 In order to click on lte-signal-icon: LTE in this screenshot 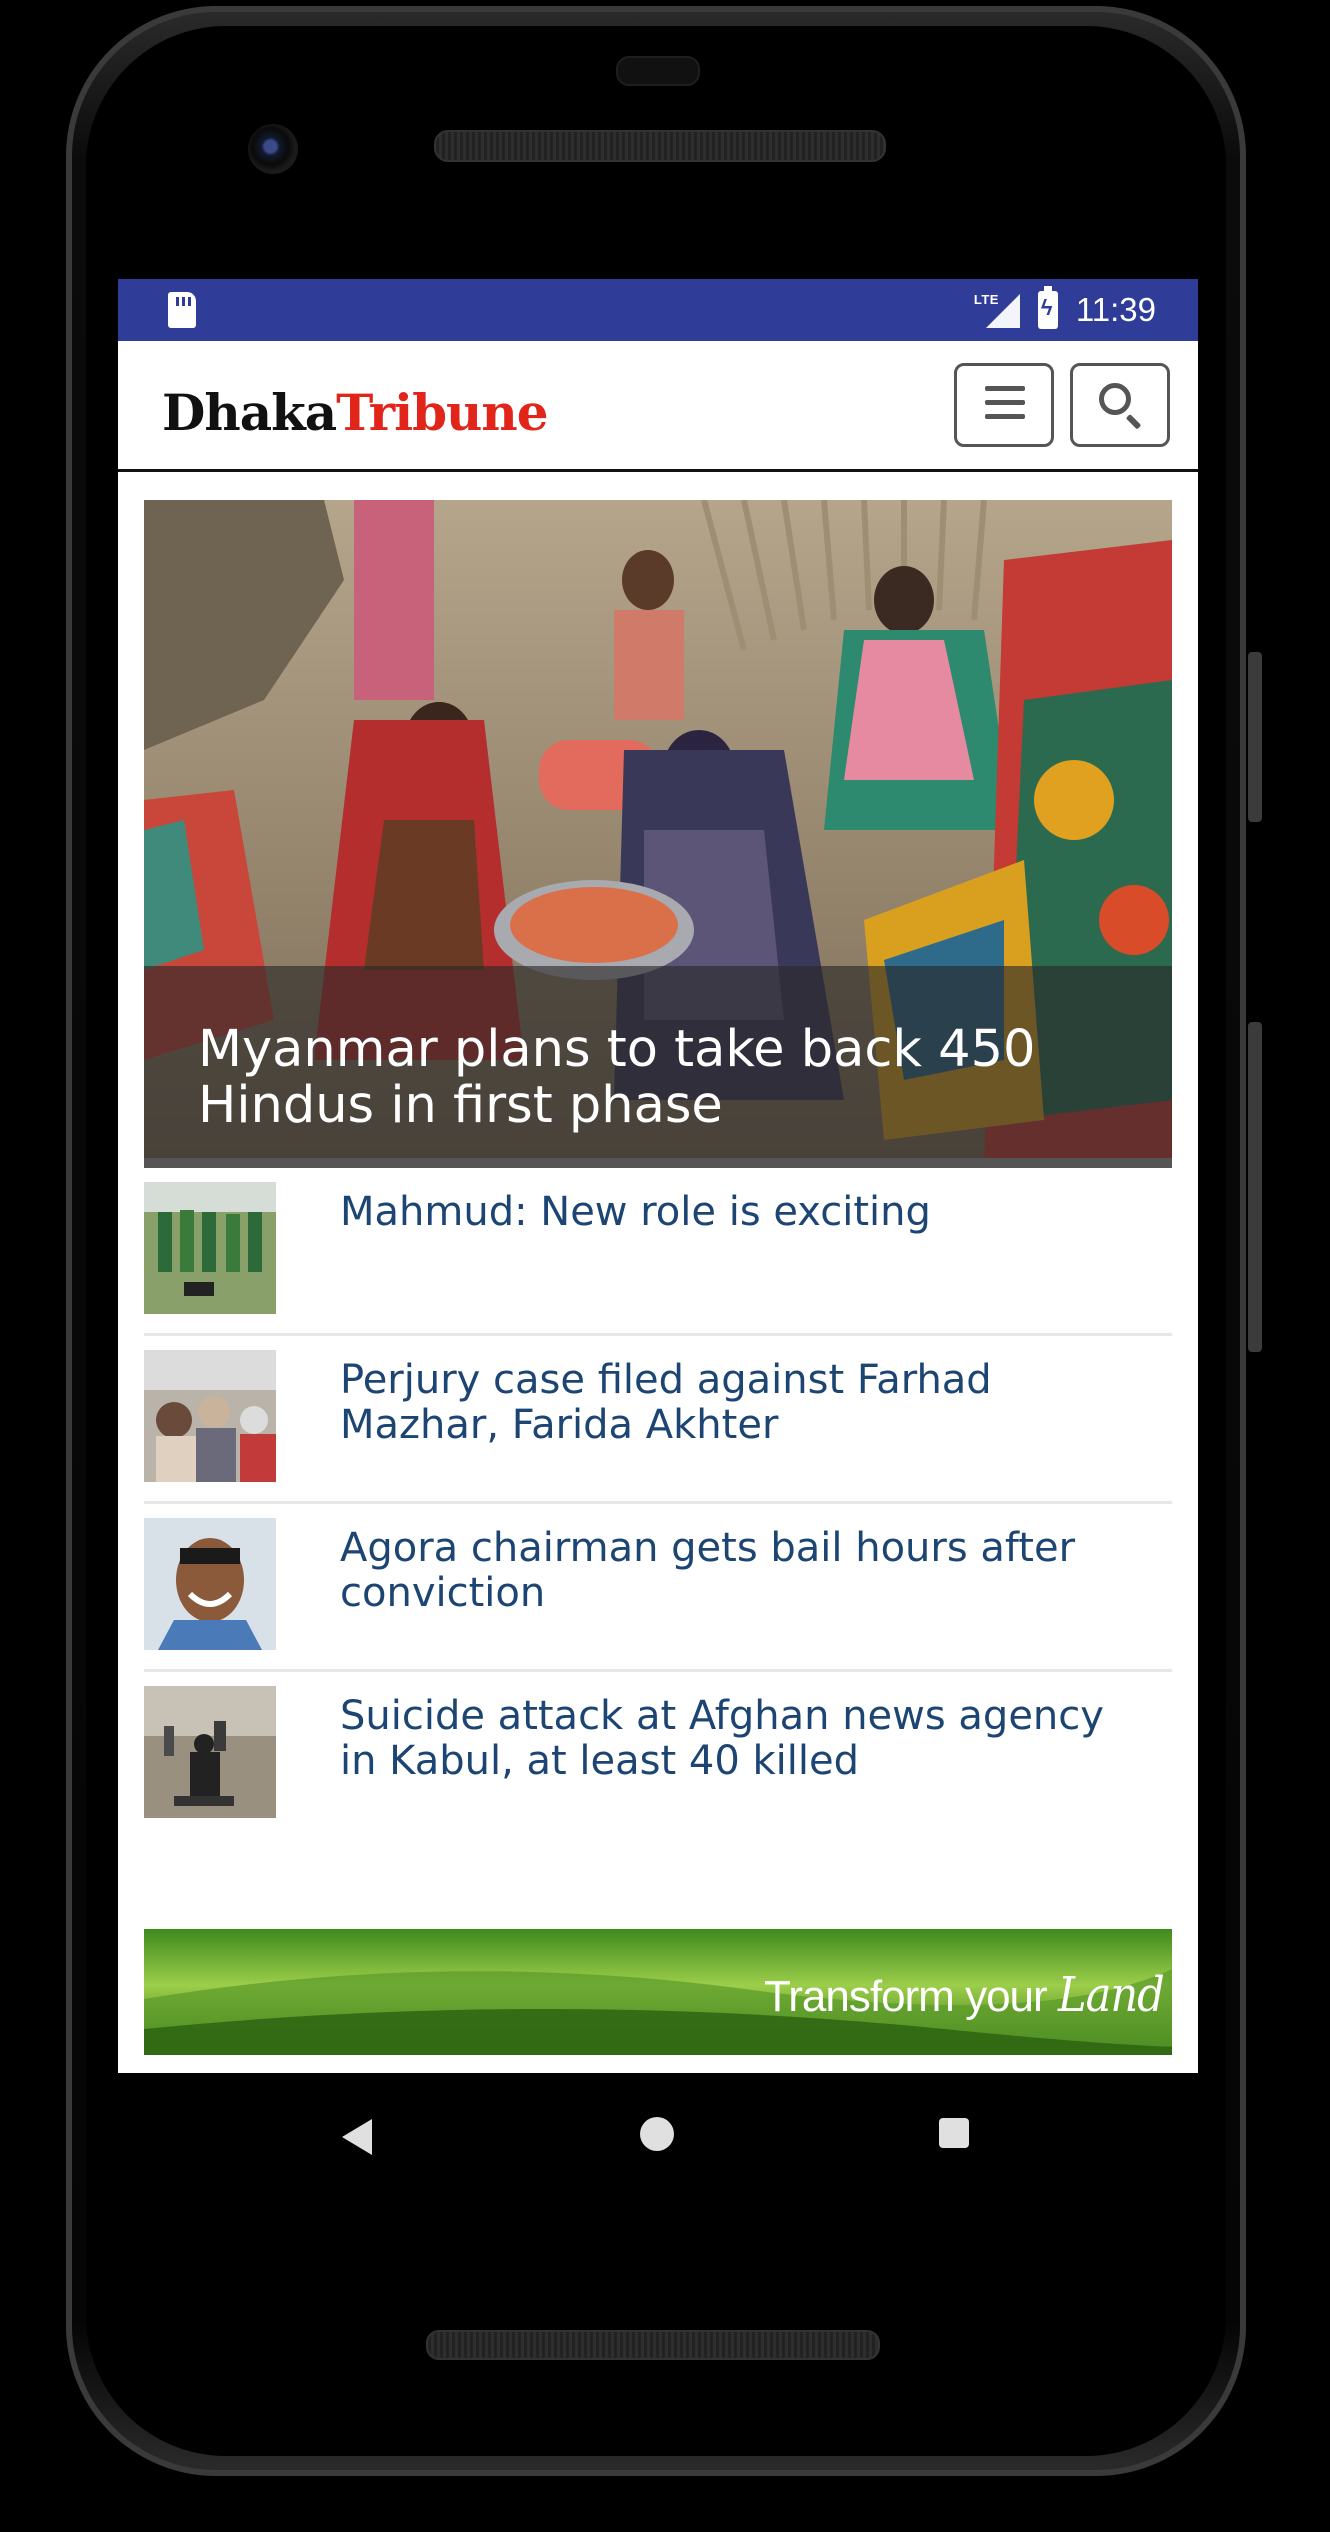, I will do `click(997, 310)`.